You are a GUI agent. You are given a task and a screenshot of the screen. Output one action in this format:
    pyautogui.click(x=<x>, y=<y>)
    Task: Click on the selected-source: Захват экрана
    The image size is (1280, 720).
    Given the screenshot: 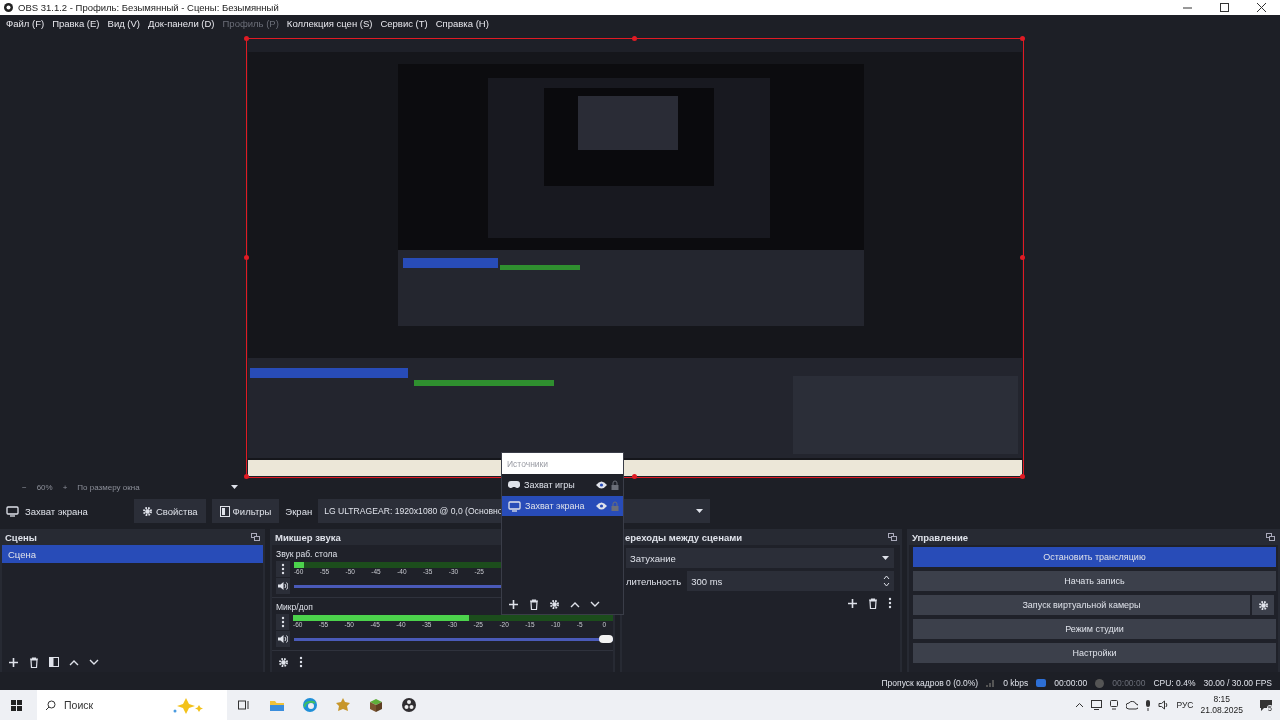 What is the action you would take?
    pyautogui.click(x=56, y=511)
    